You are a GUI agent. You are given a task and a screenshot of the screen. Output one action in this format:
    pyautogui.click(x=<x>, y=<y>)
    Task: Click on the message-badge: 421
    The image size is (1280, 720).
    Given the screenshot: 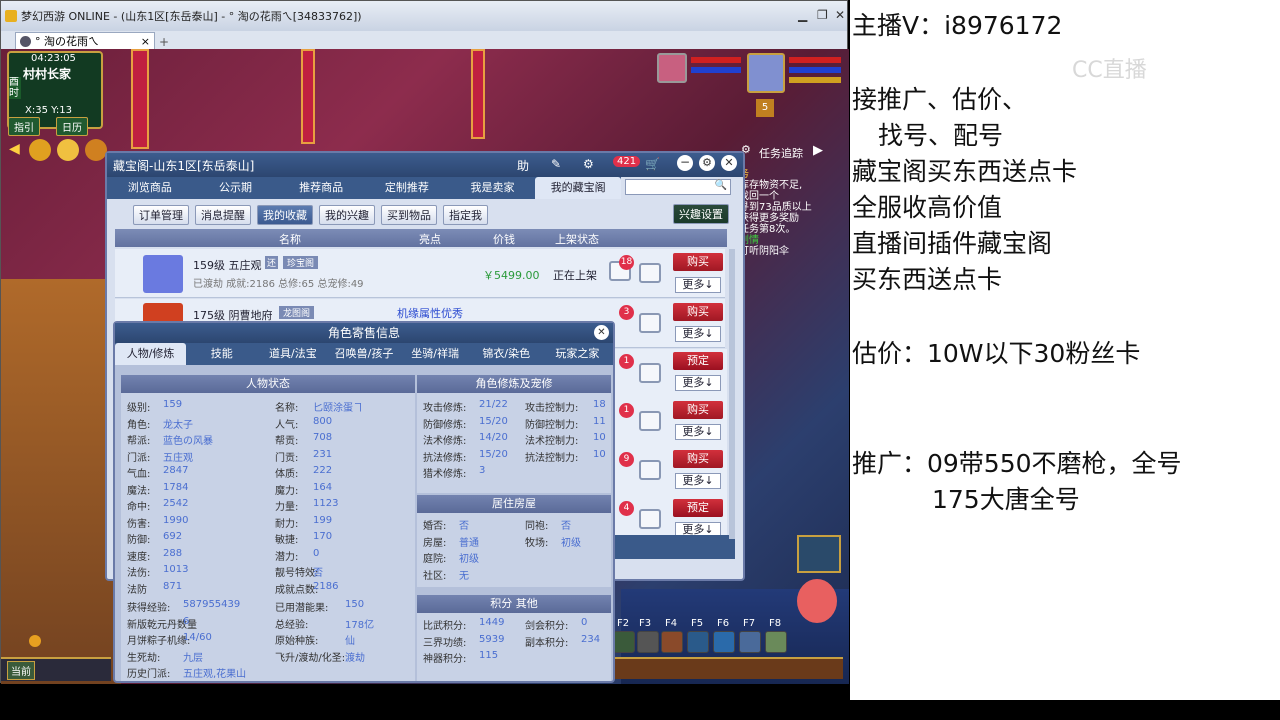 What is the action you would take?
    pyautogui.click(x=627, y=161)
    